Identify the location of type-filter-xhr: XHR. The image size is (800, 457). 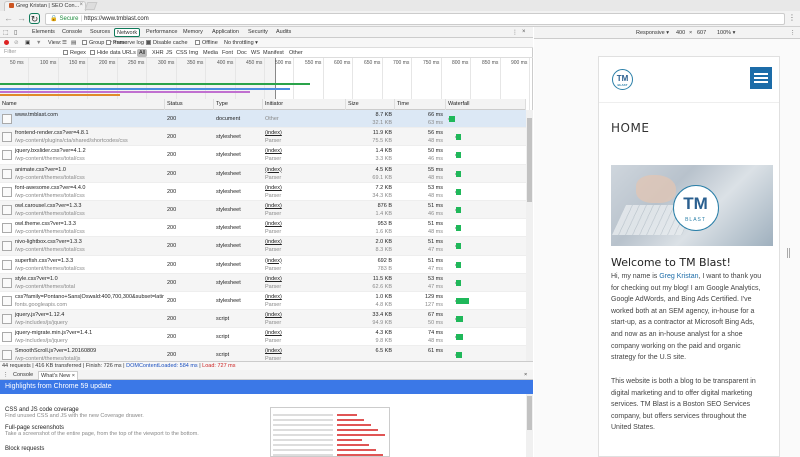
(158, 53).